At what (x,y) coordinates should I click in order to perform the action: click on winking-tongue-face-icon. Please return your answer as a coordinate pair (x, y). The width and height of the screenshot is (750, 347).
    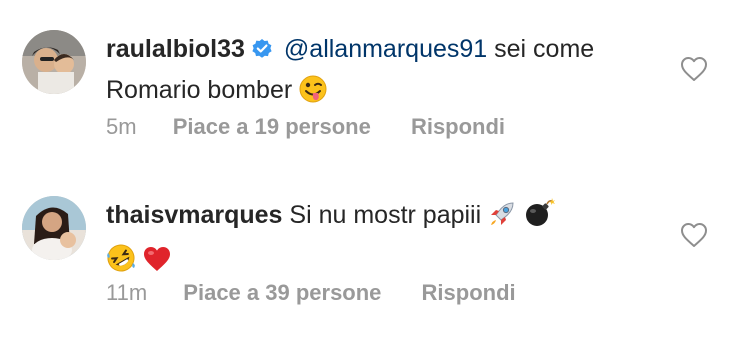
    Looking at the image, I should click on (313, 94).